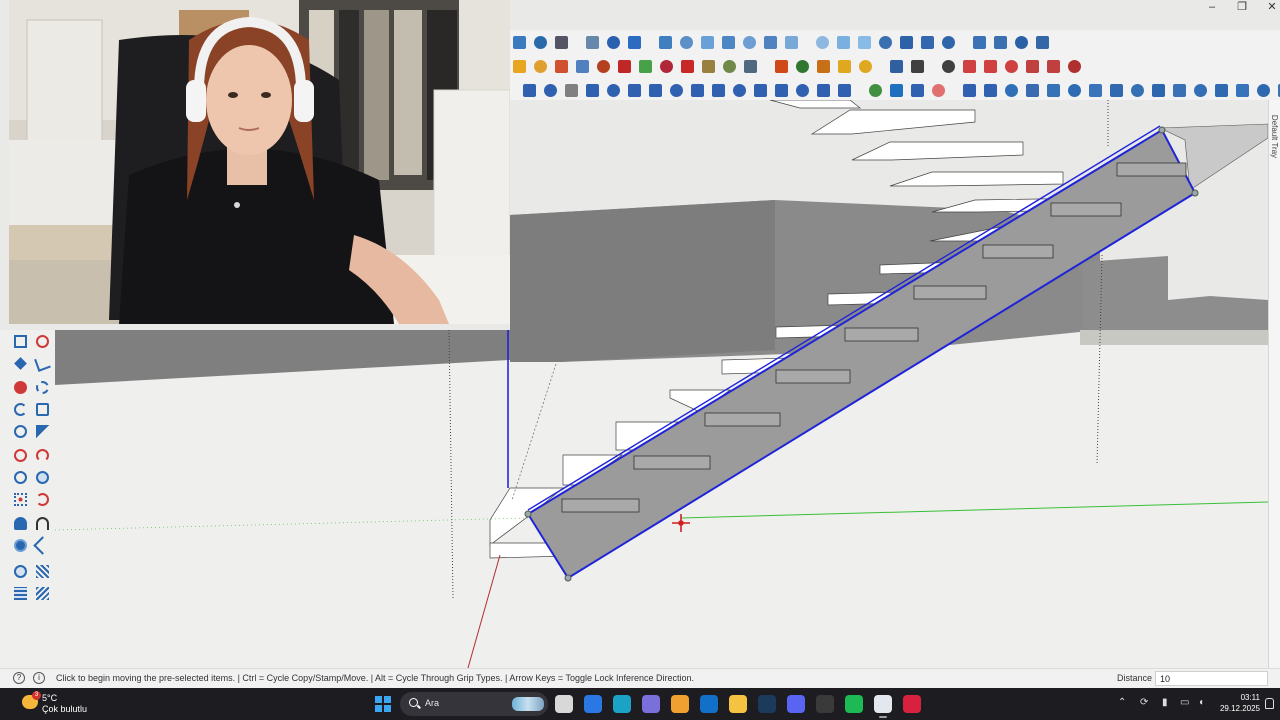 This screenshot has width=1280, height=720. Describe the element at coordinates (383, 704) in the screenshot. I see `start-button` at that location.